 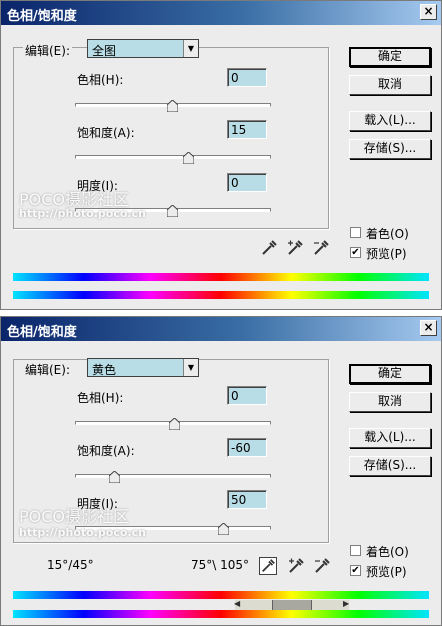 What do you see at coordinates (247, 499) in the screenshot?
I see `lightness-input: 50` at bounding box center [247, 499].